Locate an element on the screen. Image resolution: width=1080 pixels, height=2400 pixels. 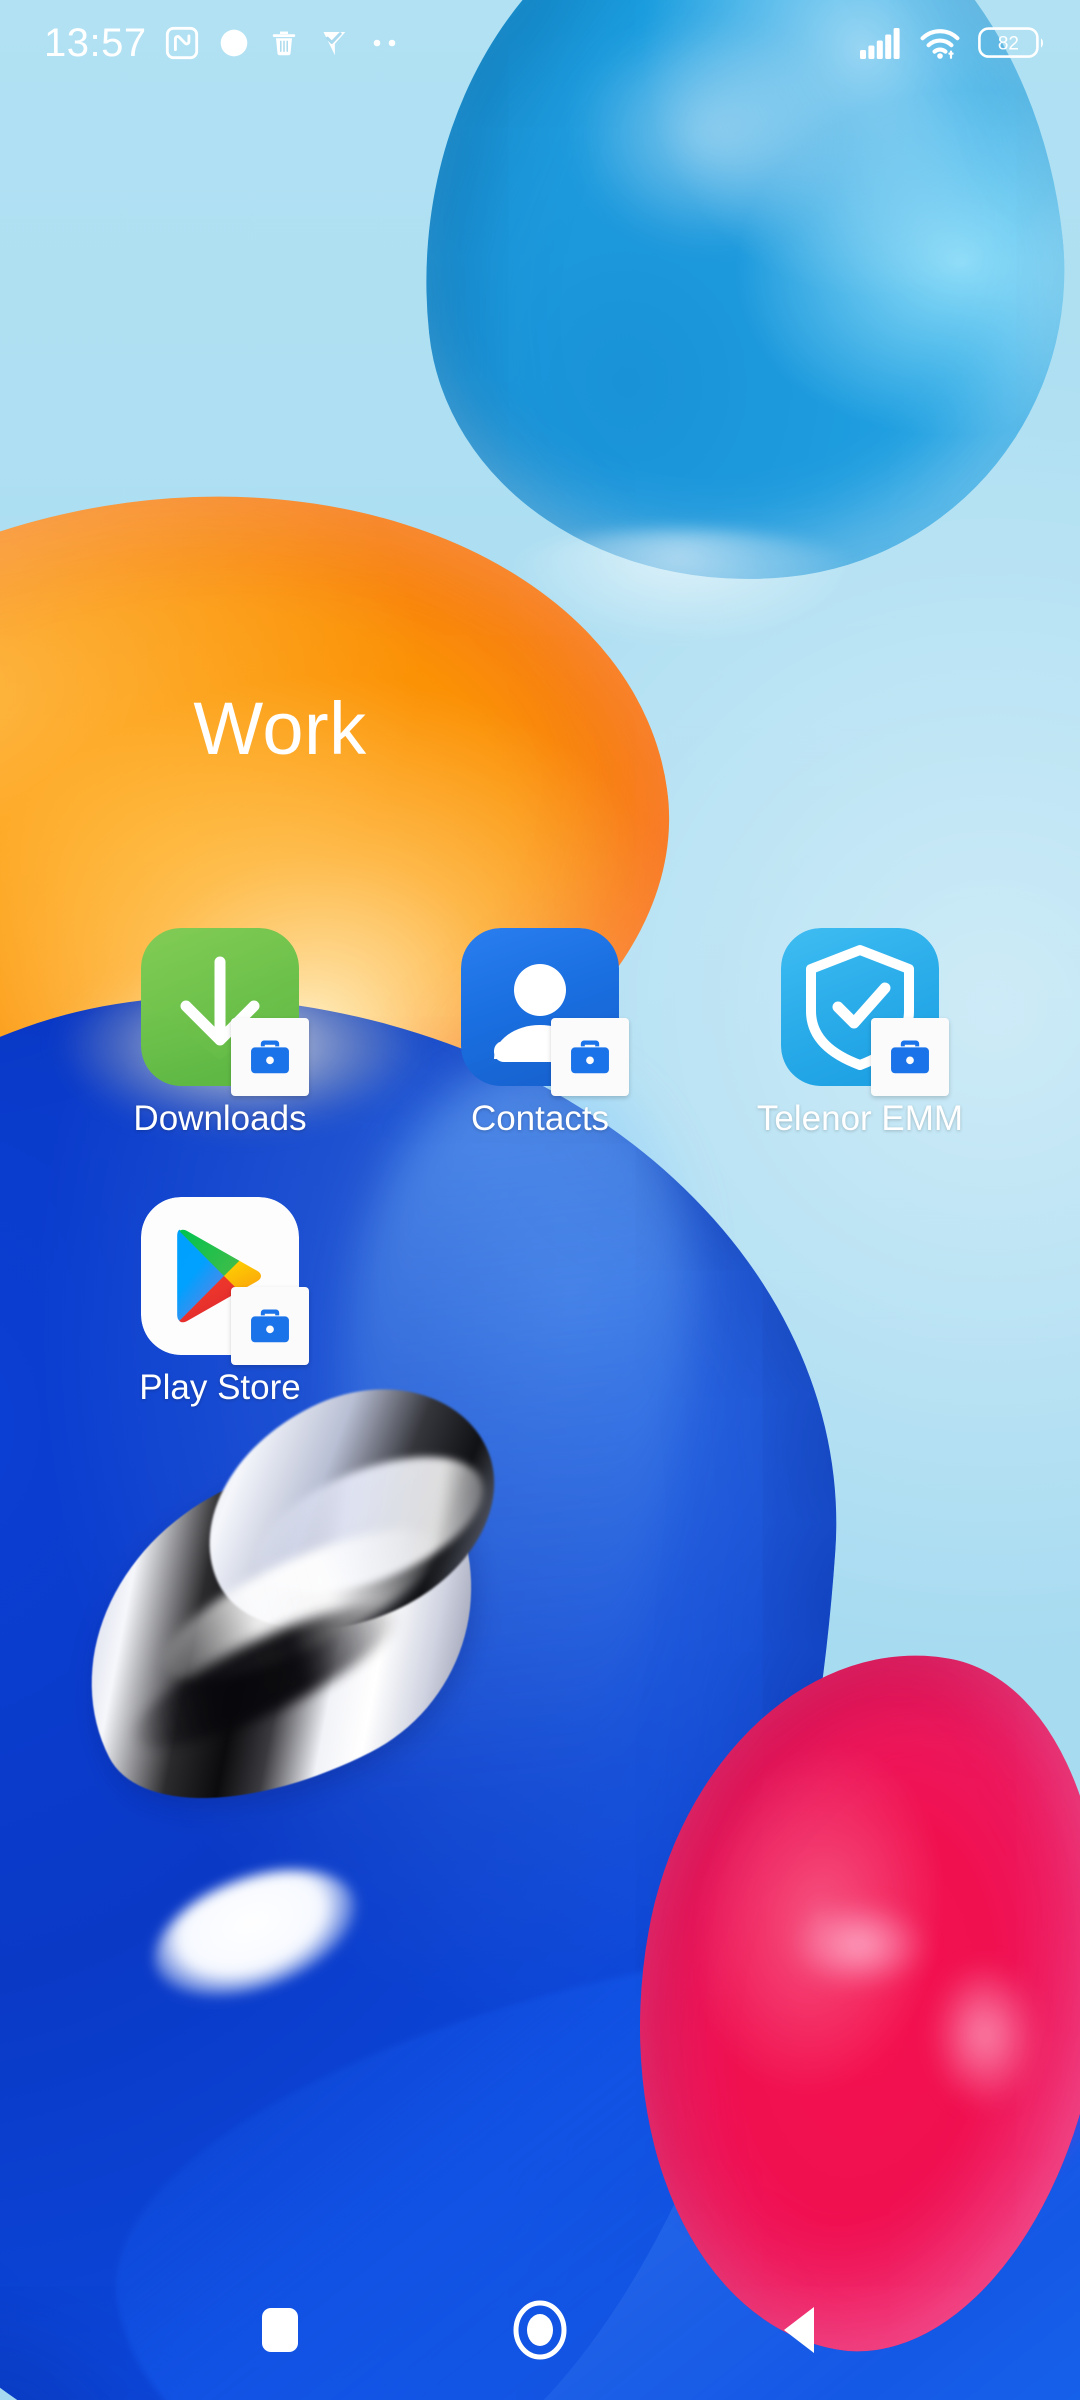
recents-button is located at coordinates (280, 2330).